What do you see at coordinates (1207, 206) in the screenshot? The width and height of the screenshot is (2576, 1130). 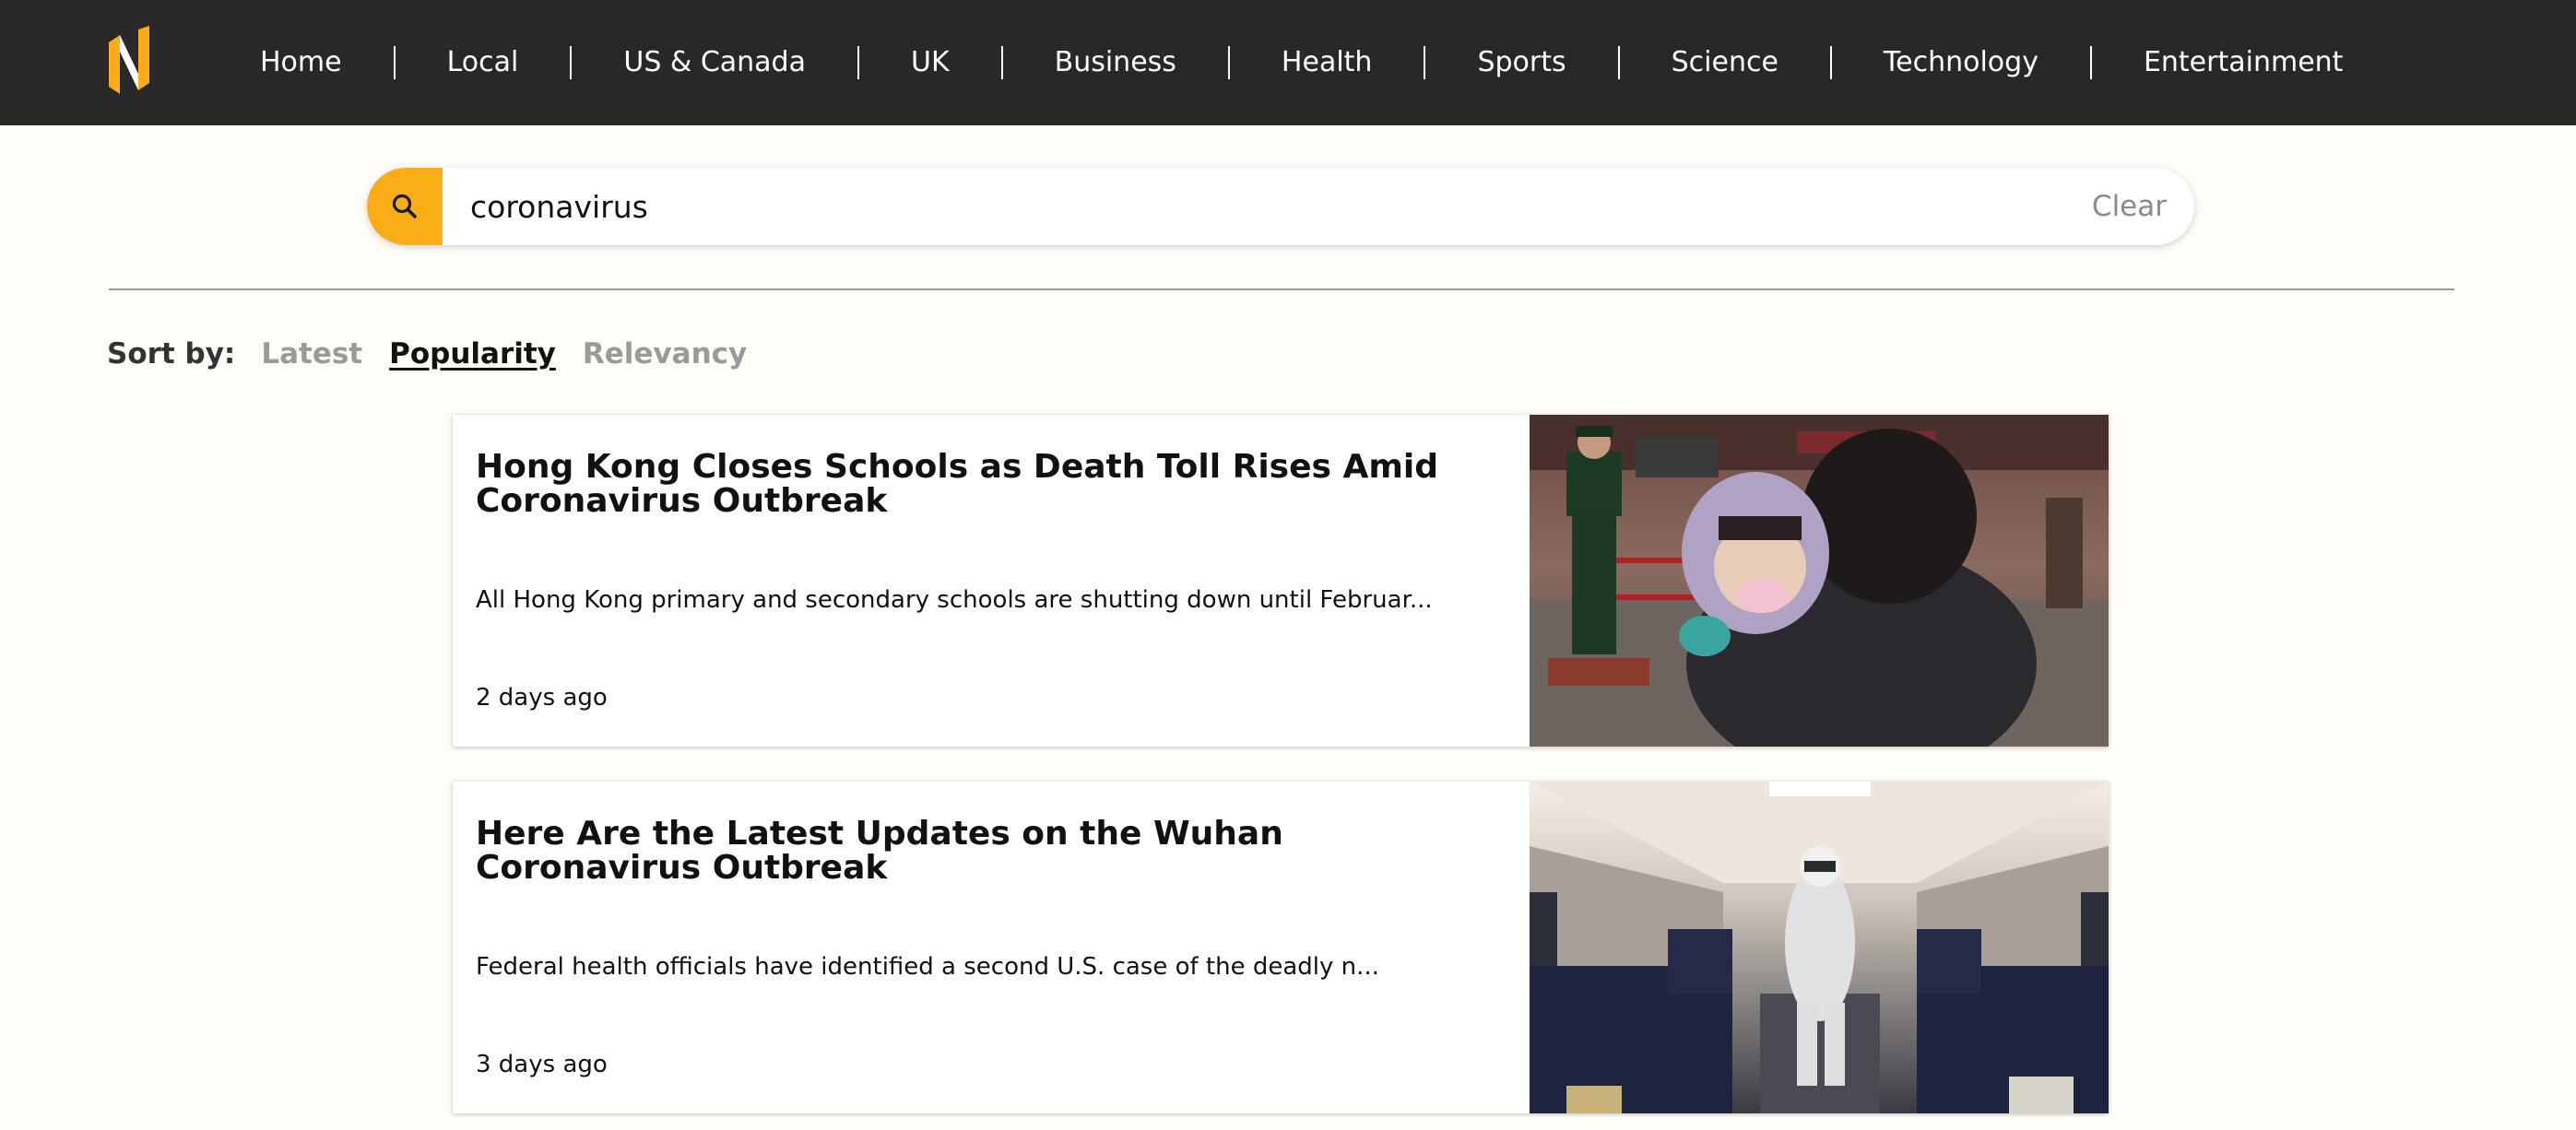 I see `search-input` at bounding box center [1207, 206].